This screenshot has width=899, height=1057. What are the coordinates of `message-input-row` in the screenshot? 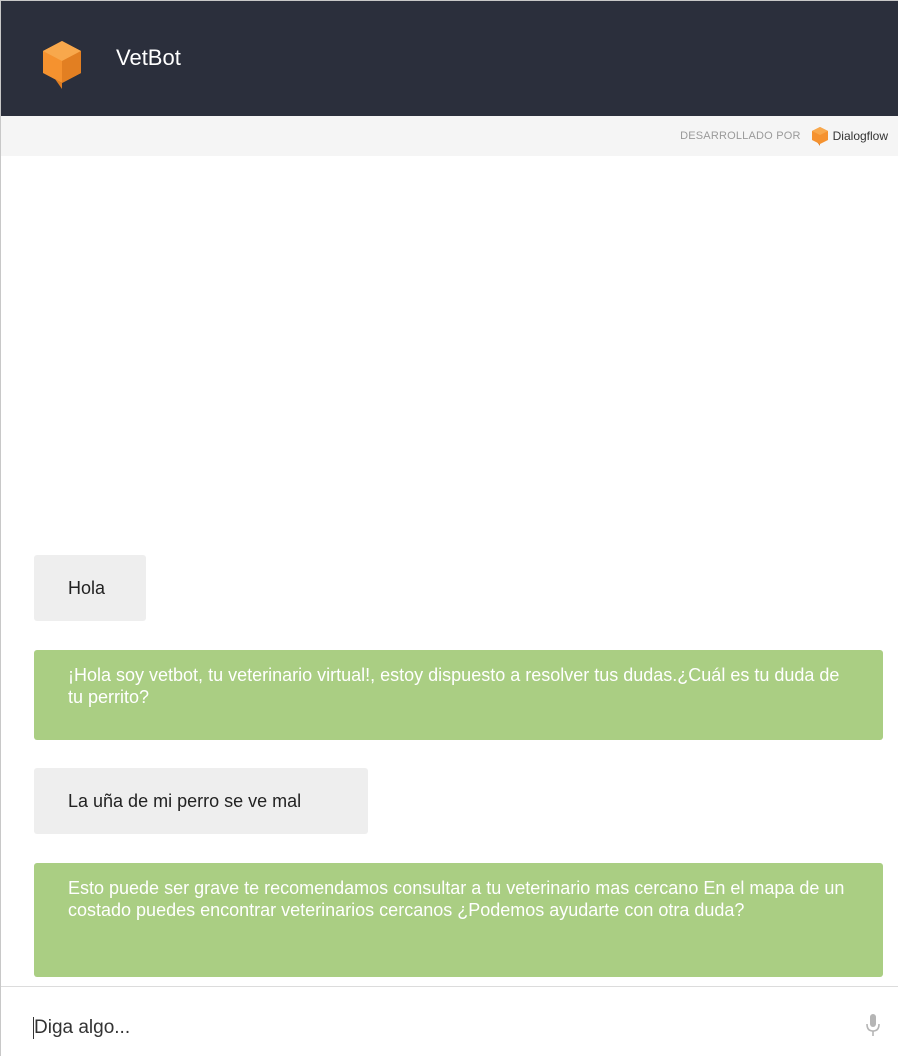 It's located at (449, 1021).